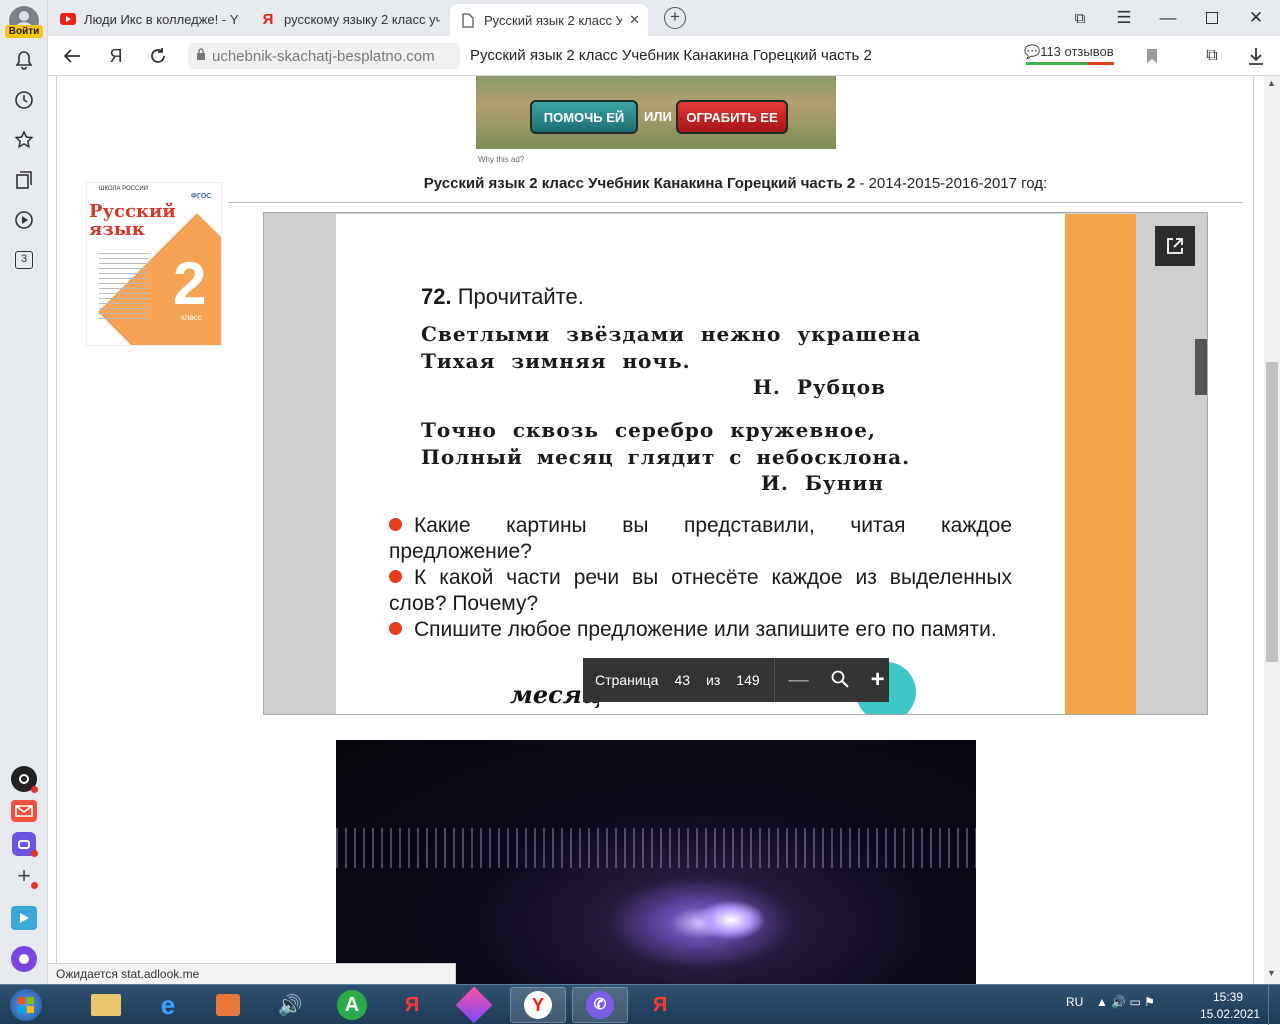 Image resolution: width=1280 pixels, height=1025 pixels. I want to click on maximize-icon, so click(1212, 18).